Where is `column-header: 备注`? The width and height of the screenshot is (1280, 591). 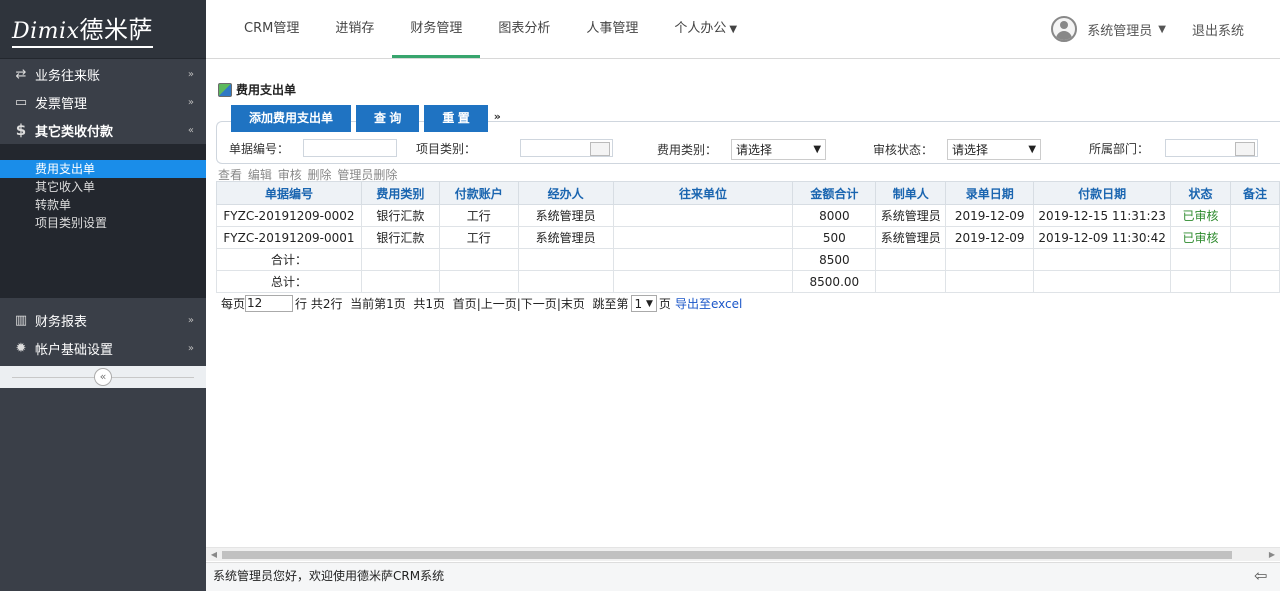
column-header: 备注 is located at coordinates (1255, 193).